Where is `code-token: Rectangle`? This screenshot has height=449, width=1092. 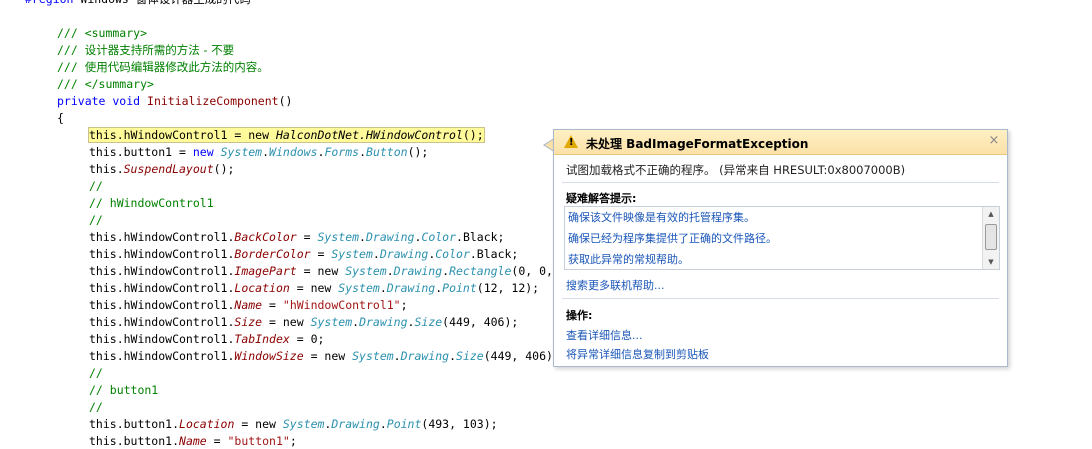 code-token: Rectangle is located at coordinates (480, 271).